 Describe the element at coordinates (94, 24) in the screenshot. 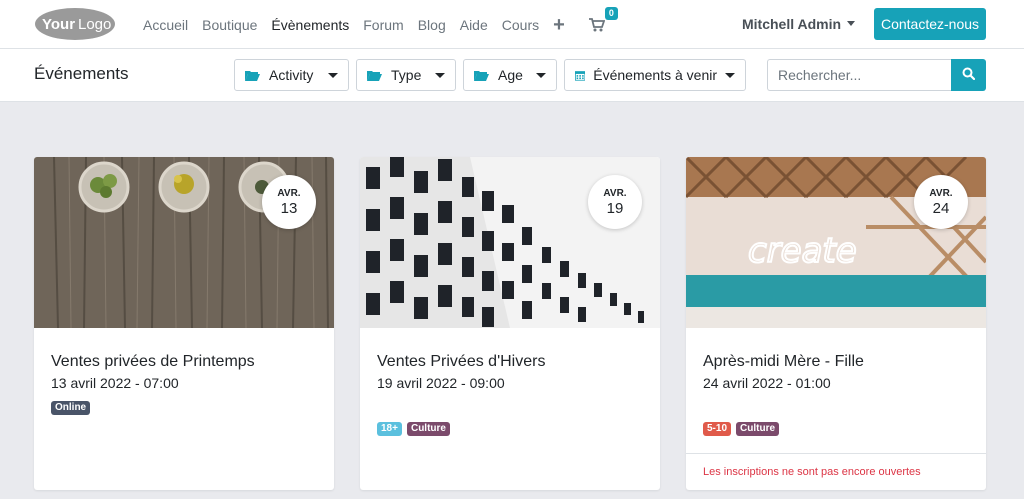

I see `svg-text: Logo` at that location.